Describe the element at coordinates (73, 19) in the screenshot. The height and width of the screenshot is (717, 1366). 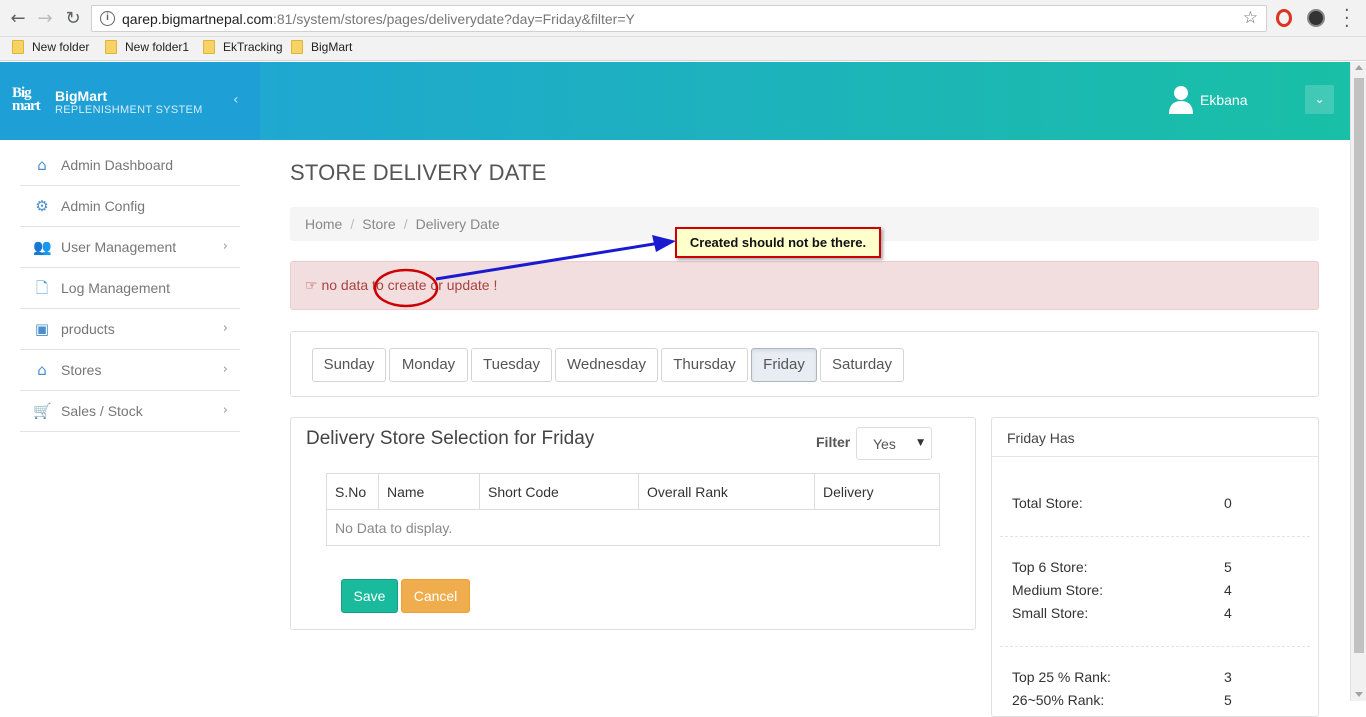
I see `reload-icon: ↻` at that location.